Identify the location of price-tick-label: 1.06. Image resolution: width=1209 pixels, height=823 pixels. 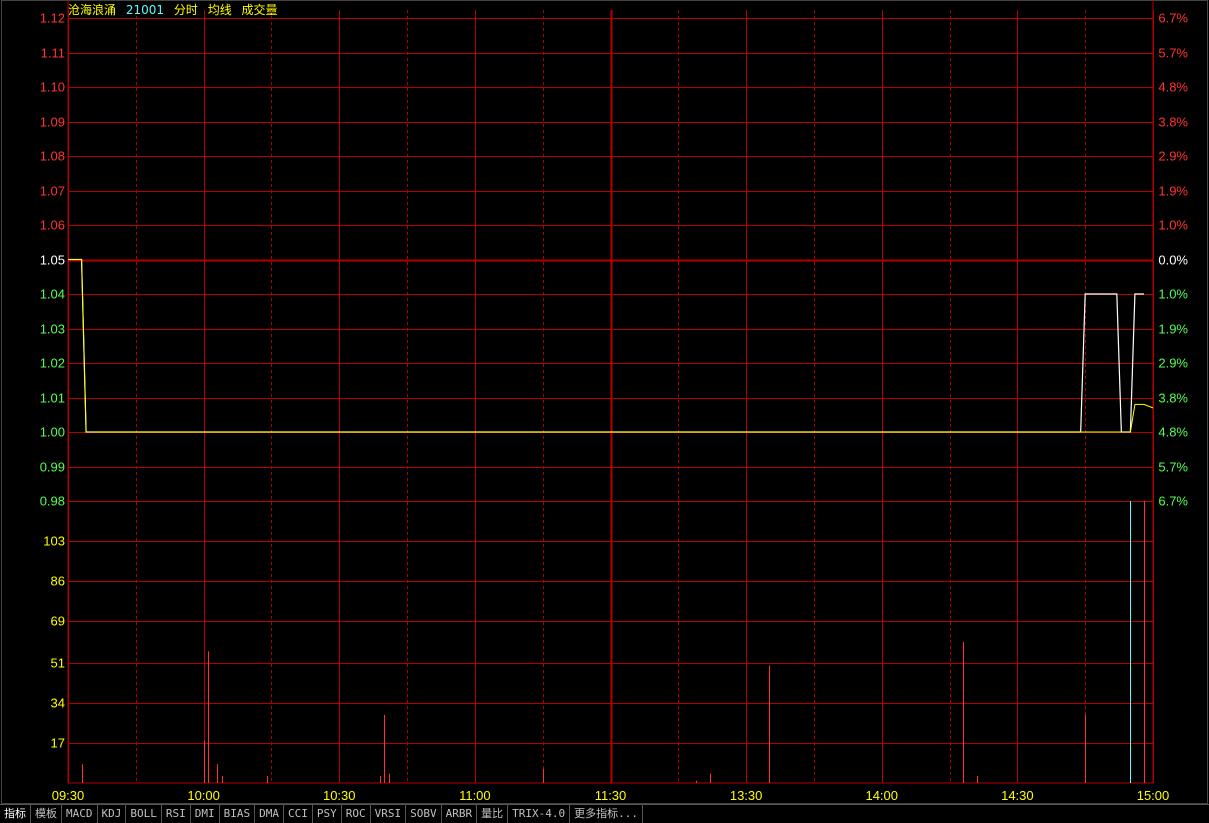
(52, 225).